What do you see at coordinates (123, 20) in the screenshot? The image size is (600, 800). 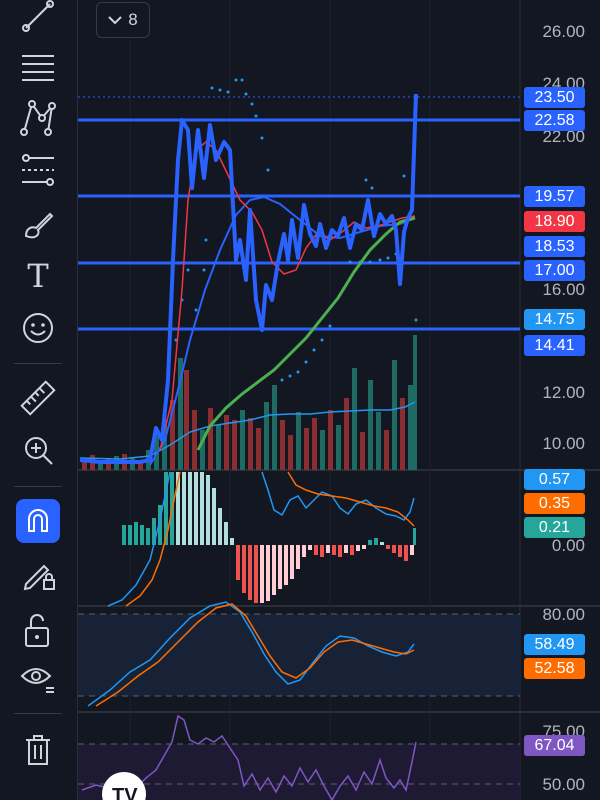 I see `indicators-toggle-button: 8` at bounding box center [123, 20].